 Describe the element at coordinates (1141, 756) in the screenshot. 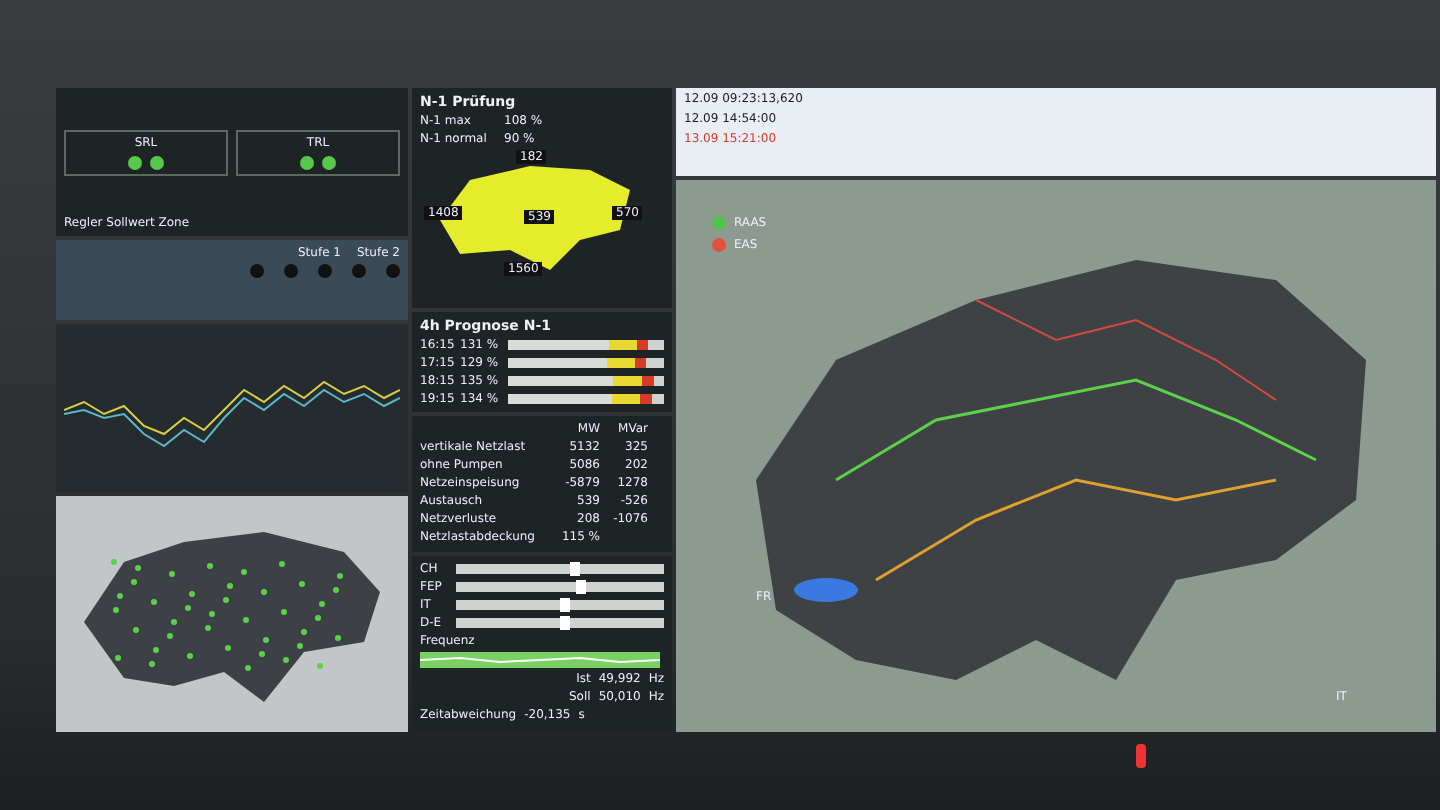

I see `warning-light-icon` at that location.